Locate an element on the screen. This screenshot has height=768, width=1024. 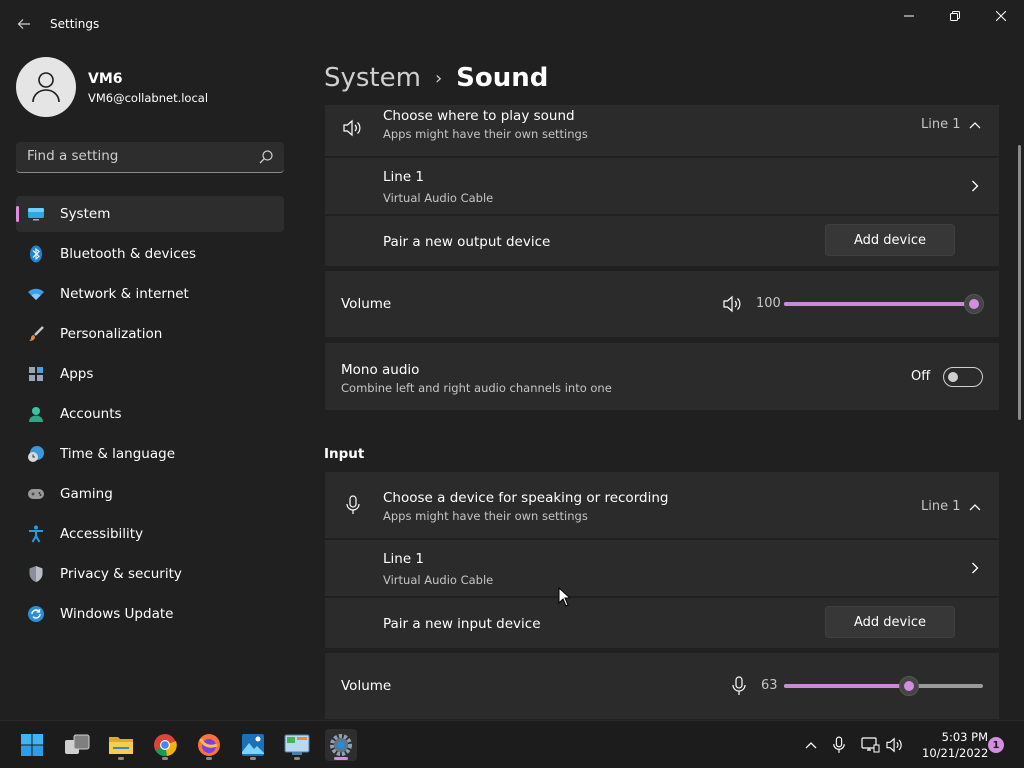
input-section-title: Input is located at coordinates (344, 454).